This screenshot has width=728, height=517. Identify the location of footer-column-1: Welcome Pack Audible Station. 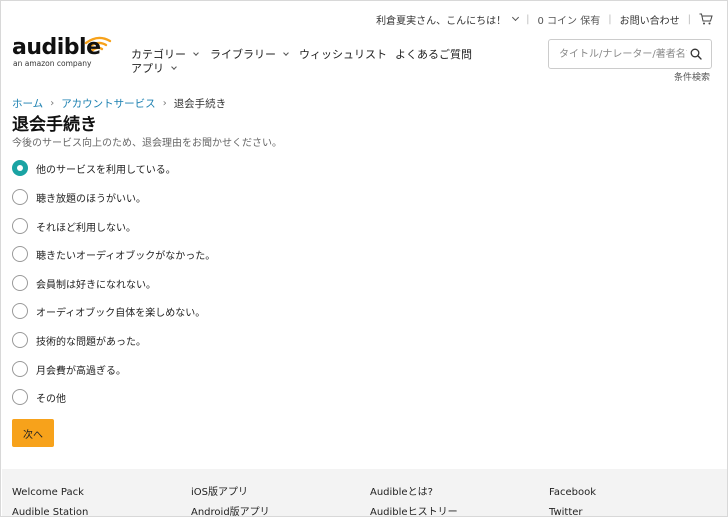
(50, 499).